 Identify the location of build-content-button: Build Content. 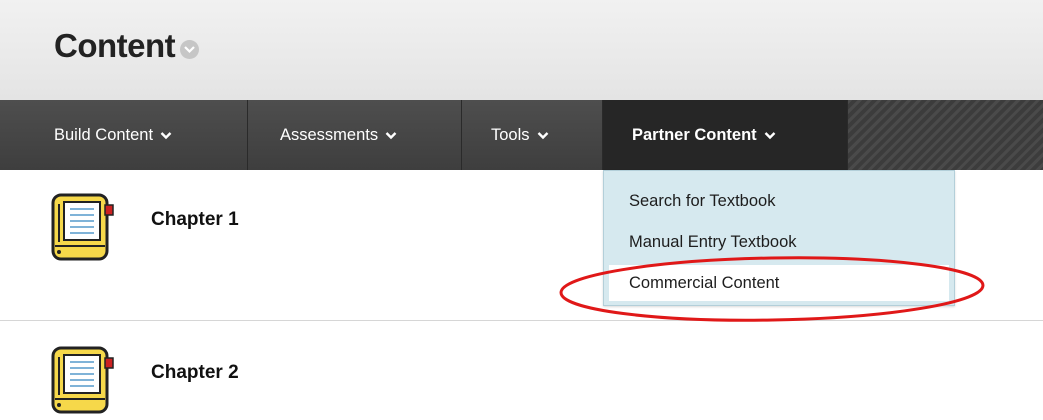
(124, 135).